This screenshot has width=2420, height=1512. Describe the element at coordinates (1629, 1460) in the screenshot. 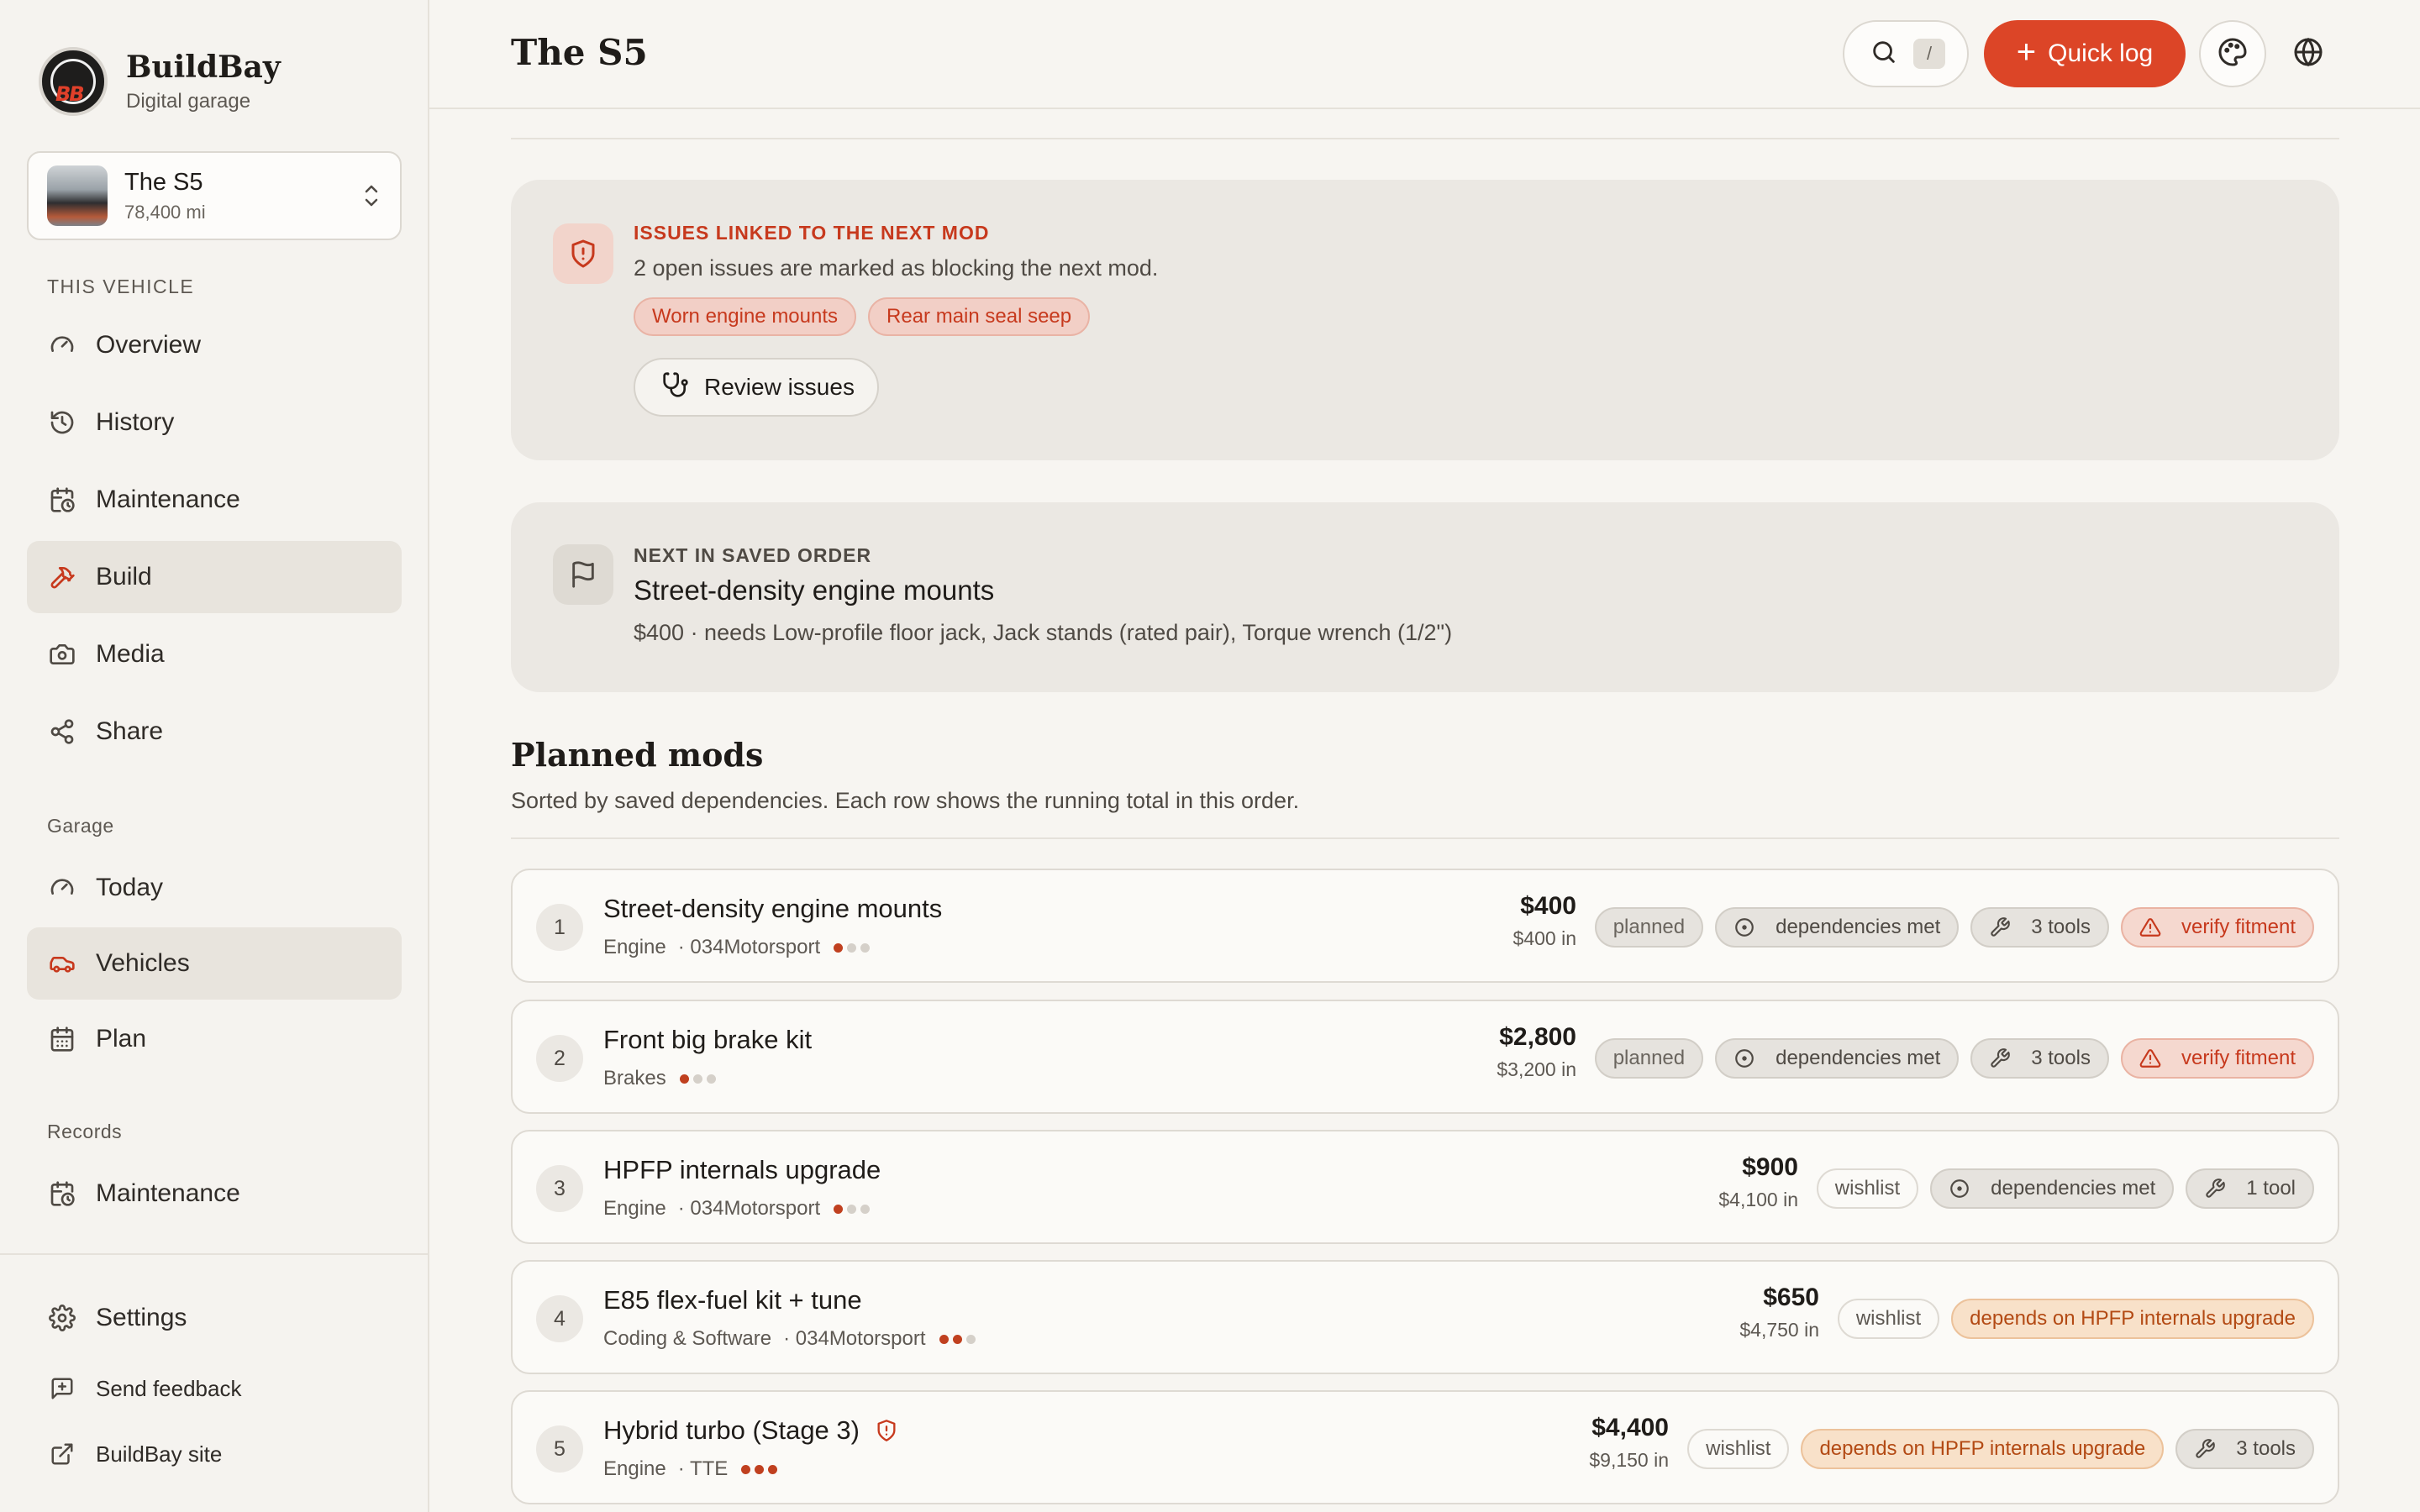

I see `running-total: $9,150 in` at that location.